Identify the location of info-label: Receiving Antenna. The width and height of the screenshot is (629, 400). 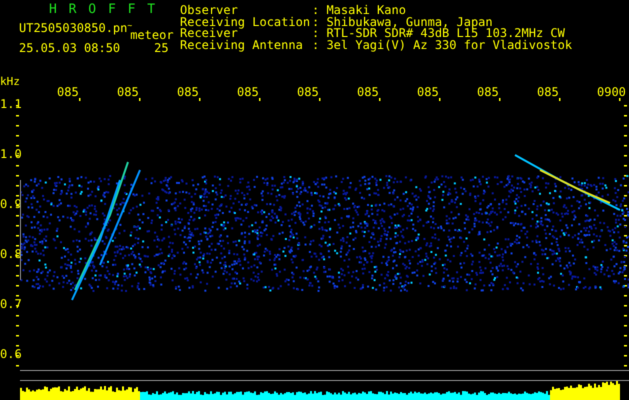
(242, 44).